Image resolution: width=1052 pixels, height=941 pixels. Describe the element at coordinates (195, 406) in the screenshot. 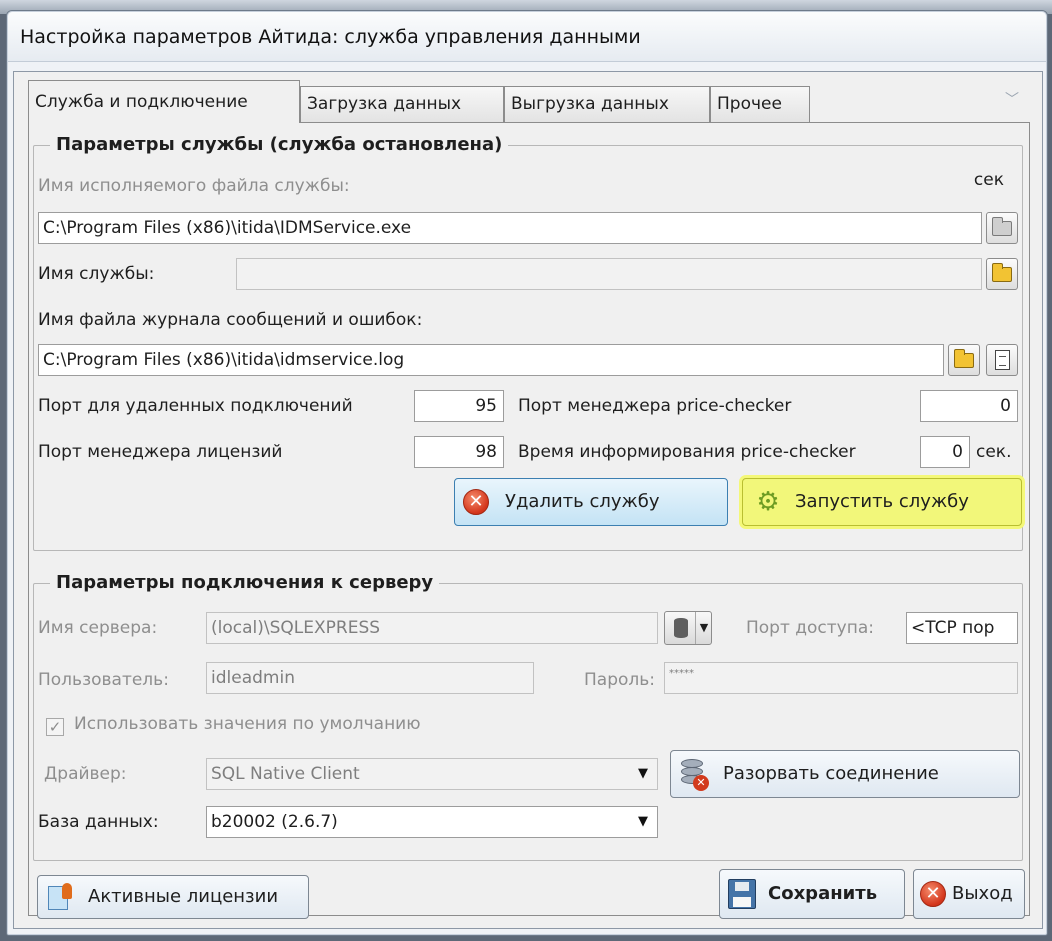

I see `remote-port-label: Порт для удаленных подключений` at that location.